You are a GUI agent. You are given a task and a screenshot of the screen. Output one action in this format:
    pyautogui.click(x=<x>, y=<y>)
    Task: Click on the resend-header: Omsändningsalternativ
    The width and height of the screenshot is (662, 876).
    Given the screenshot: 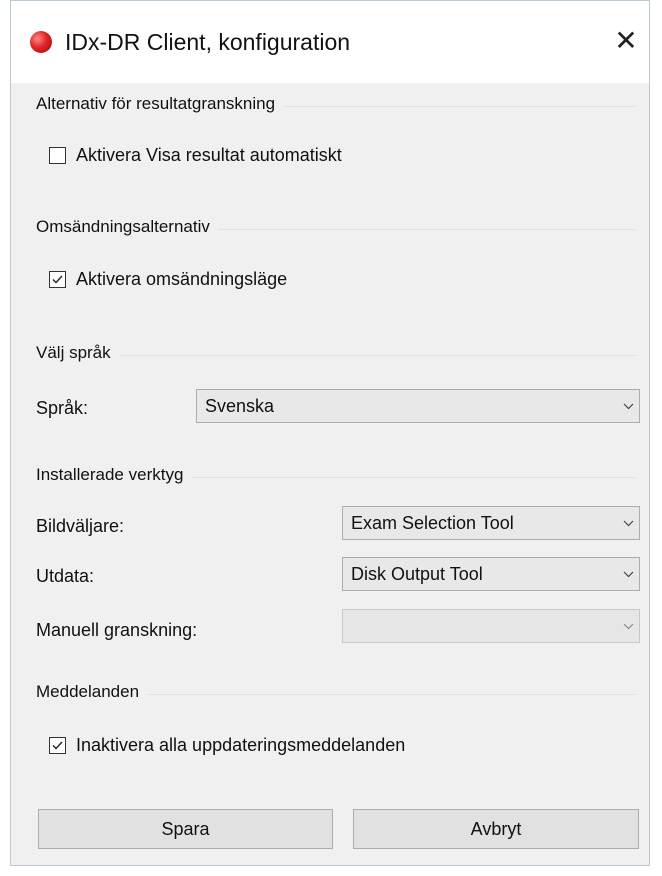 What is the action you would take?
    pyautogui.click(x=336, y=227)
    